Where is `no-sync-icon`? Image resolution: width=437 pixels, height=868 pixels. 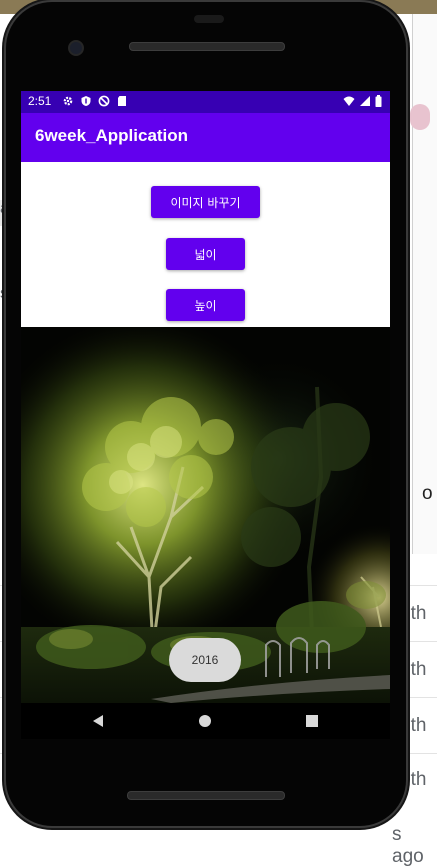 no-sync-icon is located at coordinates (104, 101).